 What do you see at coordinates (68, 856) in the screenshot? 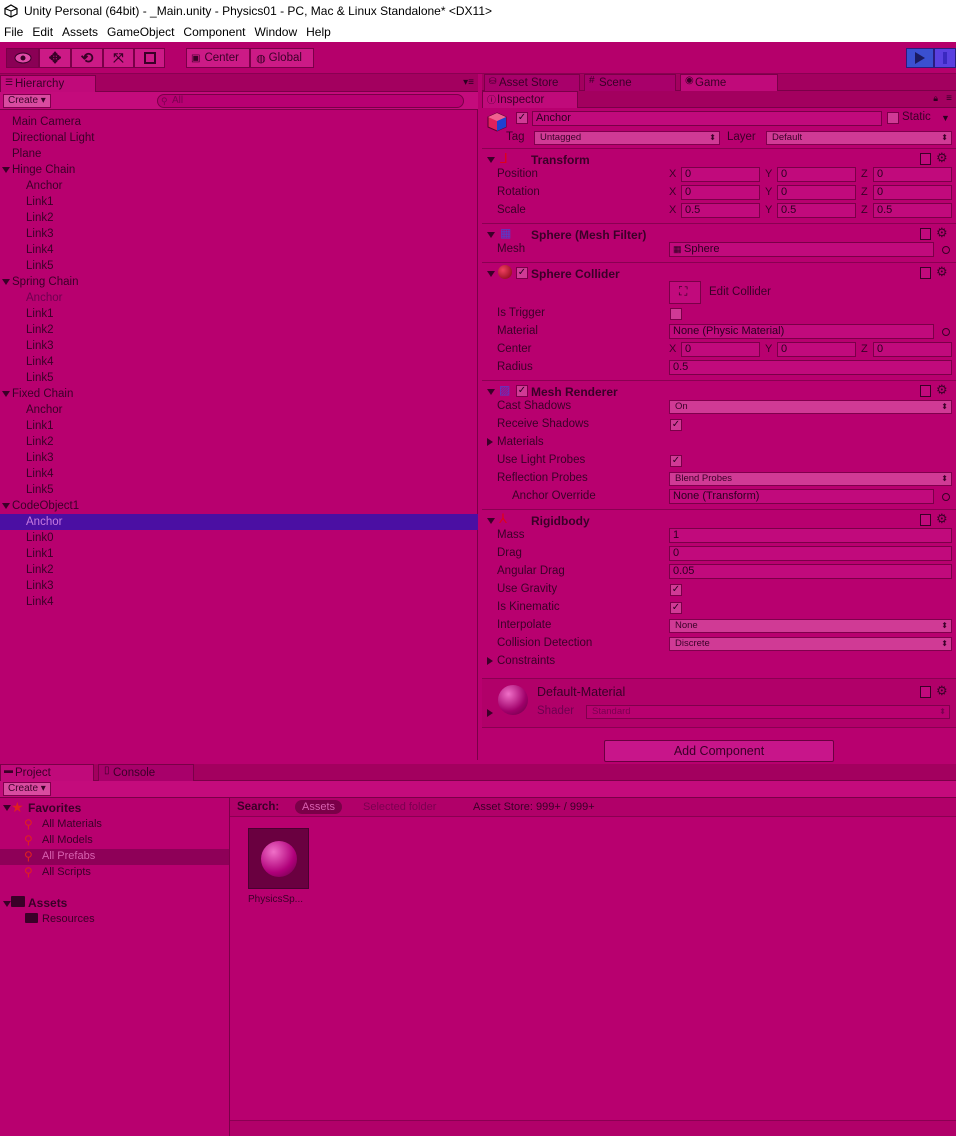
I see `favorite-item: All Prefabs` at bounding box center [68, 856].